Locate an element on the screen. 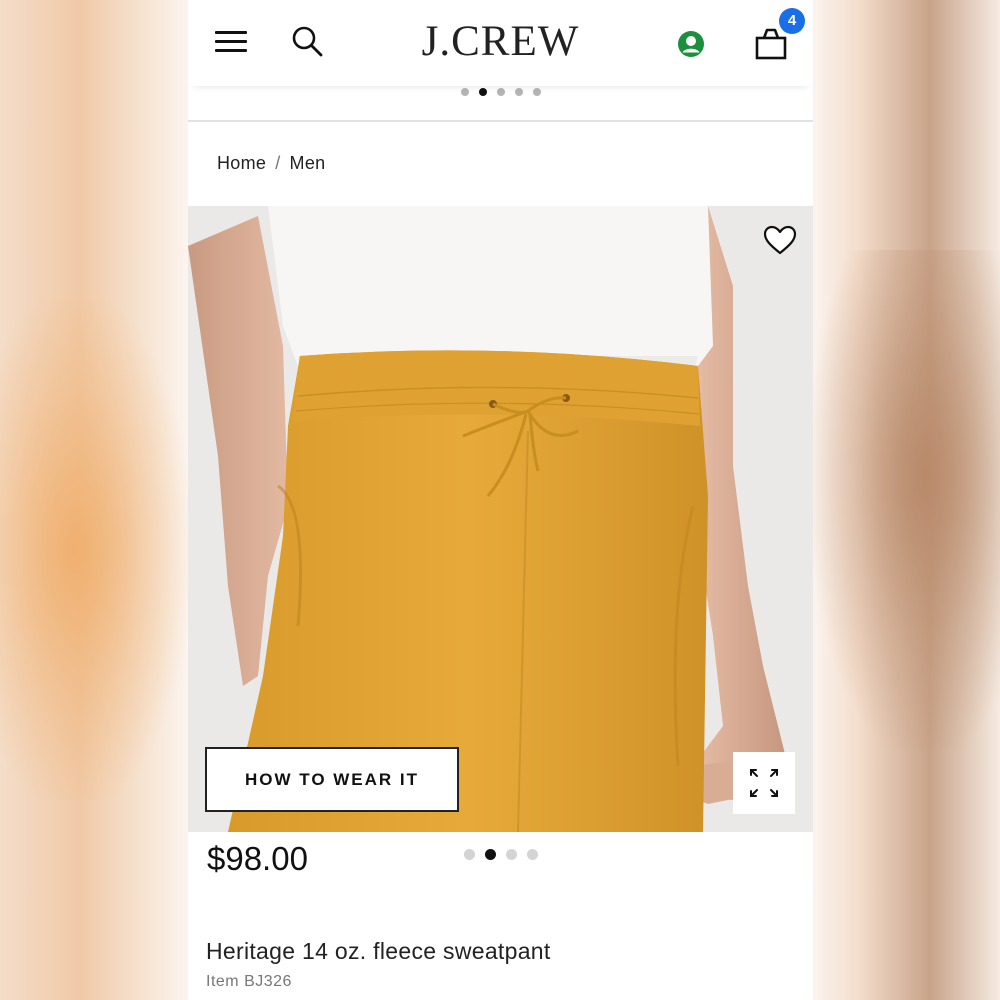 This screenshot has height=1000, width=1000. account-icon is located at coordinates (691, 44).